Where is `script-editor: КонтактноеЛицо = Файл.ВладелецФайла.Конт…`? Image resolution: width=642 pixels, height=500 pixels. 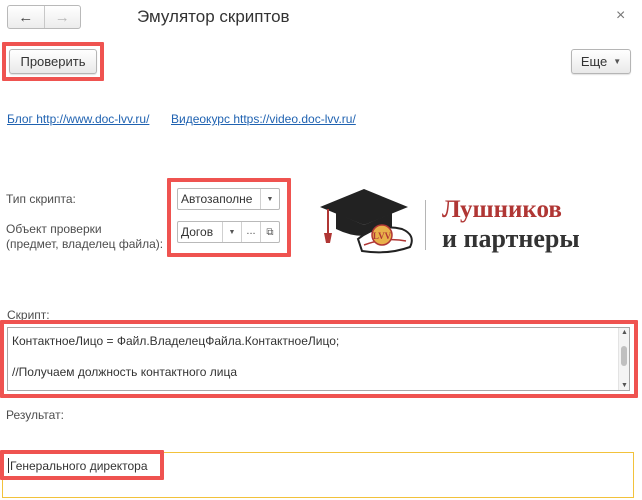 script-editor: КонтактноеЛицо = Файл.ВладелецФайла.Конт… is located at coordinates (318, 359).